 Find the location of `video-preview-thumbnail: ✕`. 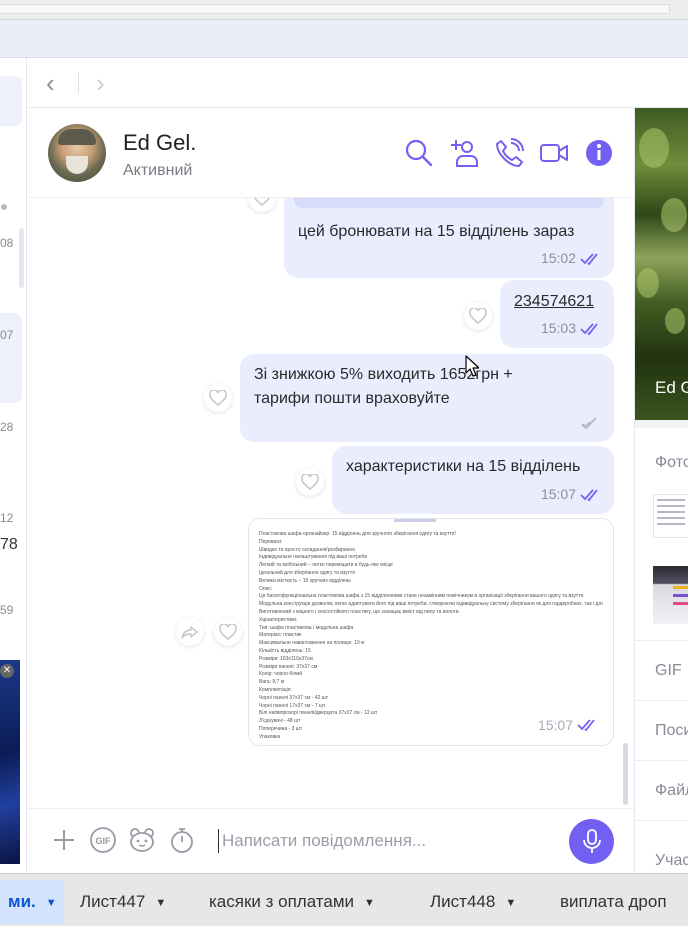

video-preview-thumbnail: ✕ is located at coordinates (10, 762).